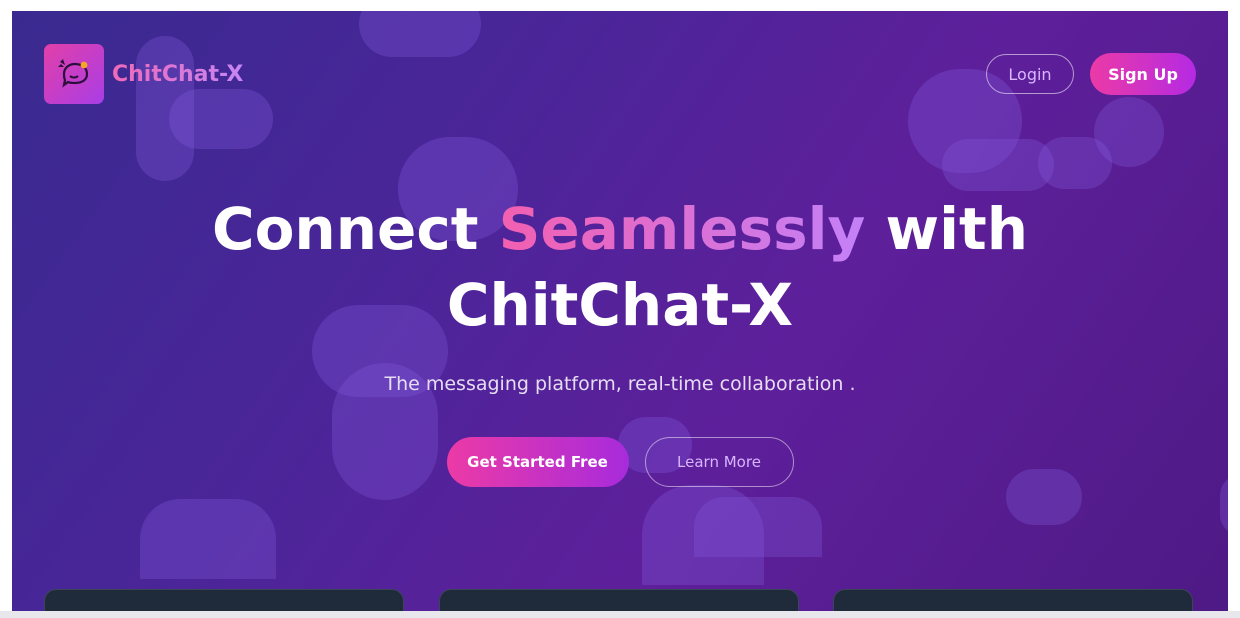  Describe the element at coordinates (719, 462) in the screenshot. I see `learn-more-button: Learn More` at that location.